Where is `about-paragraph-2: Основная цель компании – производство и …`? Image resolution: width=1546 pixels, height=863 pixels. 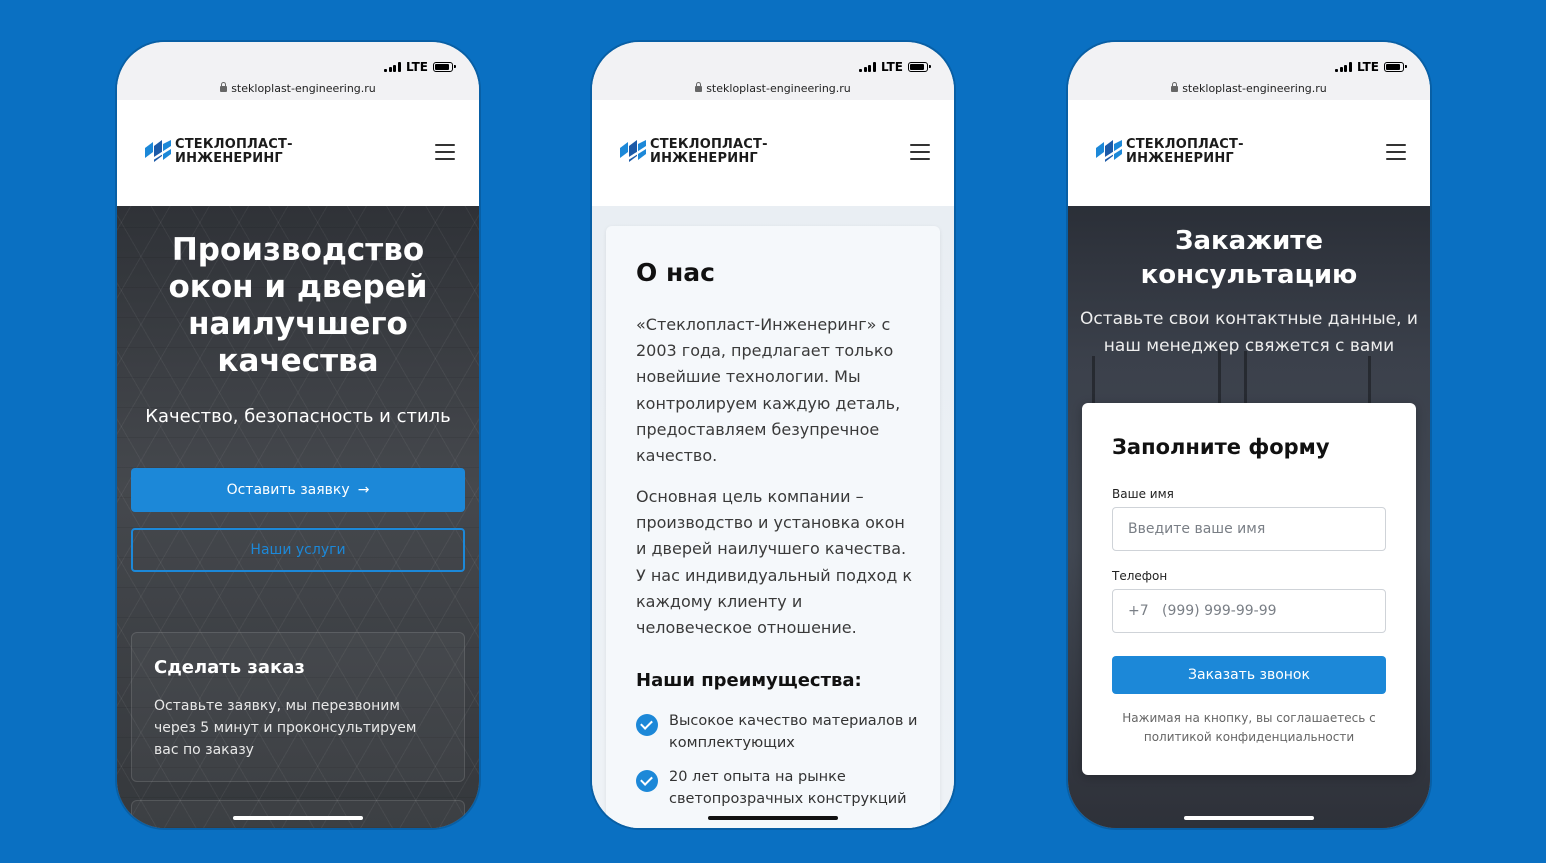 about-paragraph-2: Основная цель компании – производство и … is located at coordinates (774, 562).